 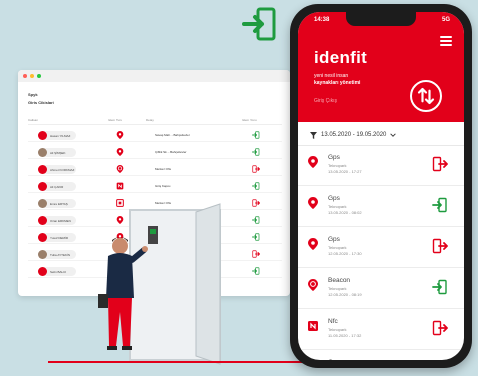 I want to click on table-row: Hasan YILMAZ Savaş Mah. - Bahçelievler, so click(x=155, y=135).